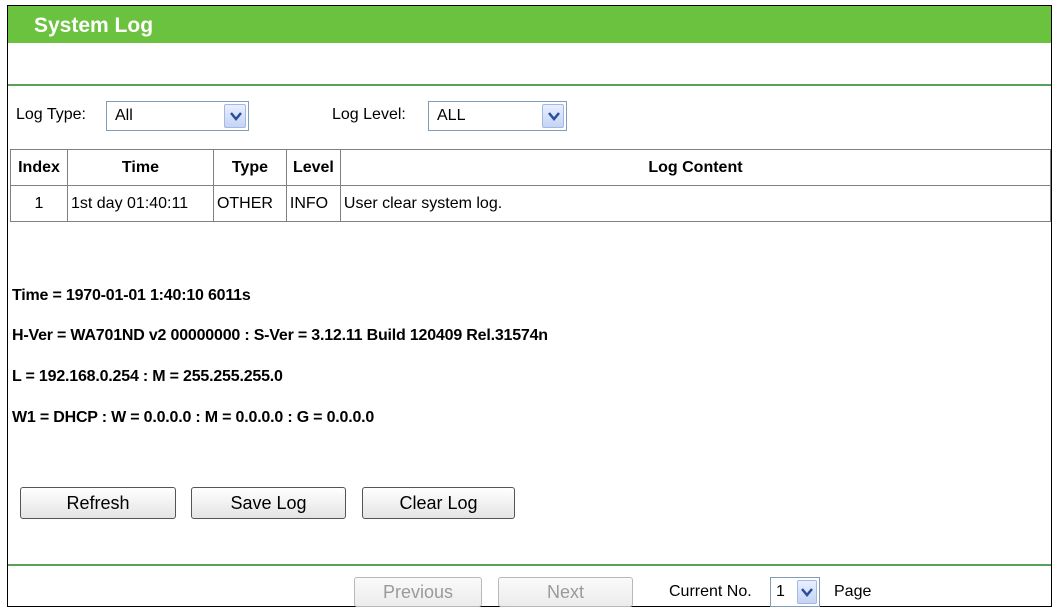 The height and width of the screenshot is (612, 1059). What do you see at coordinates (369, 114) in the screenshot?
I see `log-level-label: Log Level:` at bounding box center [369, 114].